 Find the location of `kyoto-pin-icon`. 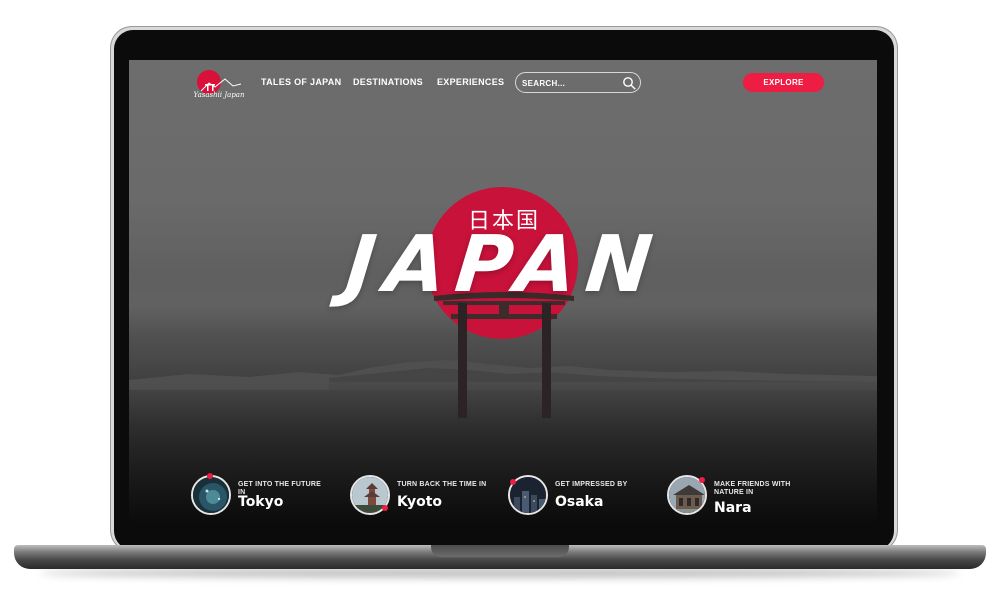

kyoto-pin-icon is located at coordinates (385, 508).